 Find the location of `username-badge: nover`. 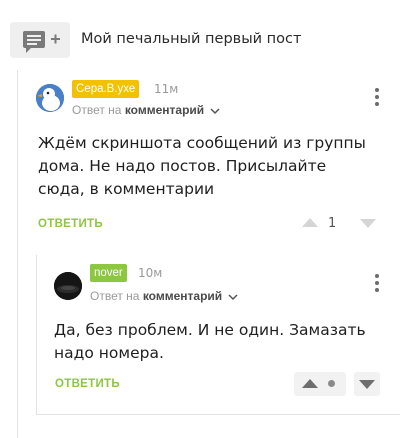

username-badge: nover is located at coordinates (108, 273).